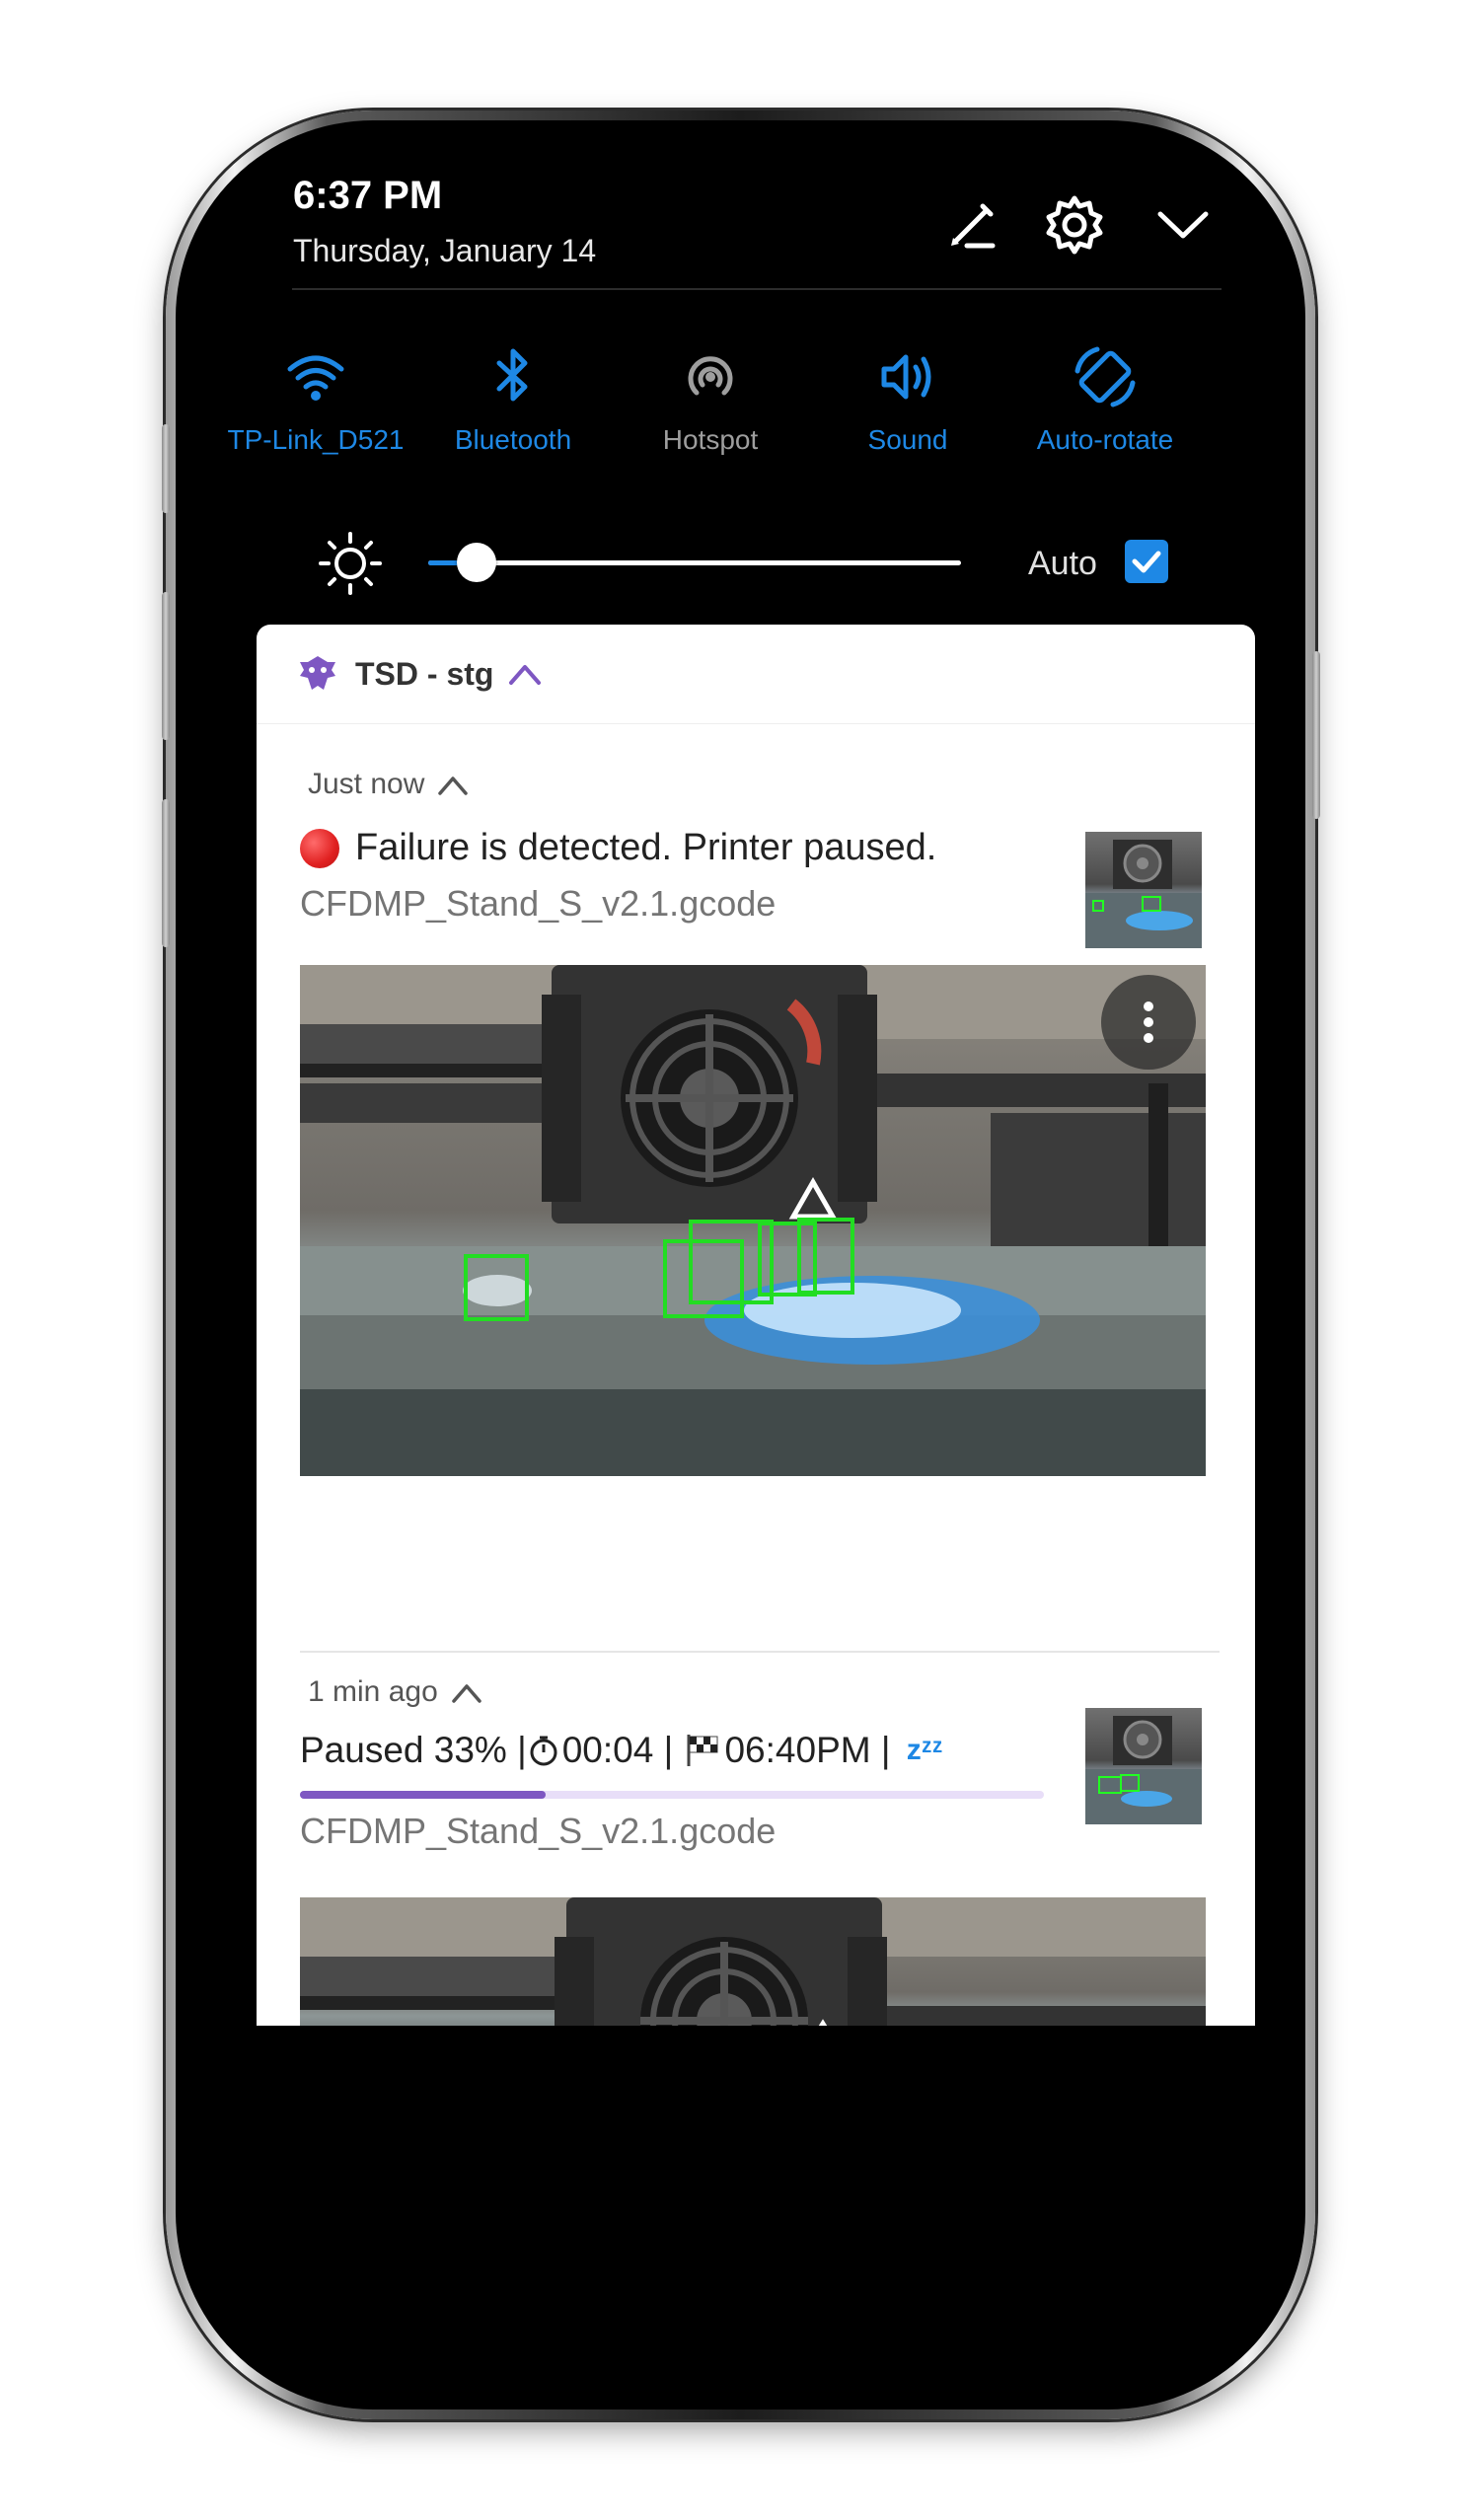 The width and height of the screenshot is (1481, 2520). What do you see at coordinates (694, 562) in the screenshot?
I see `brightness-slider` at bounding box center [694, 562].